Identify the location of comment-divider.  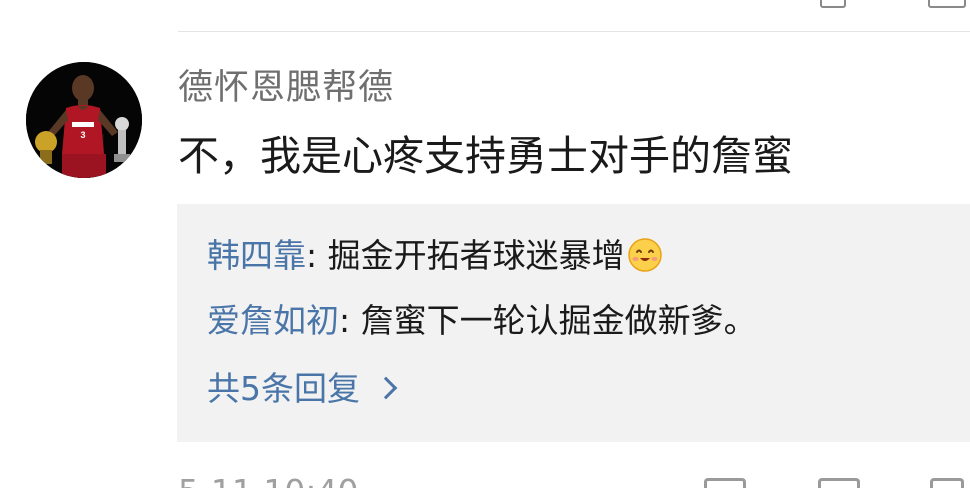
(574, 31).